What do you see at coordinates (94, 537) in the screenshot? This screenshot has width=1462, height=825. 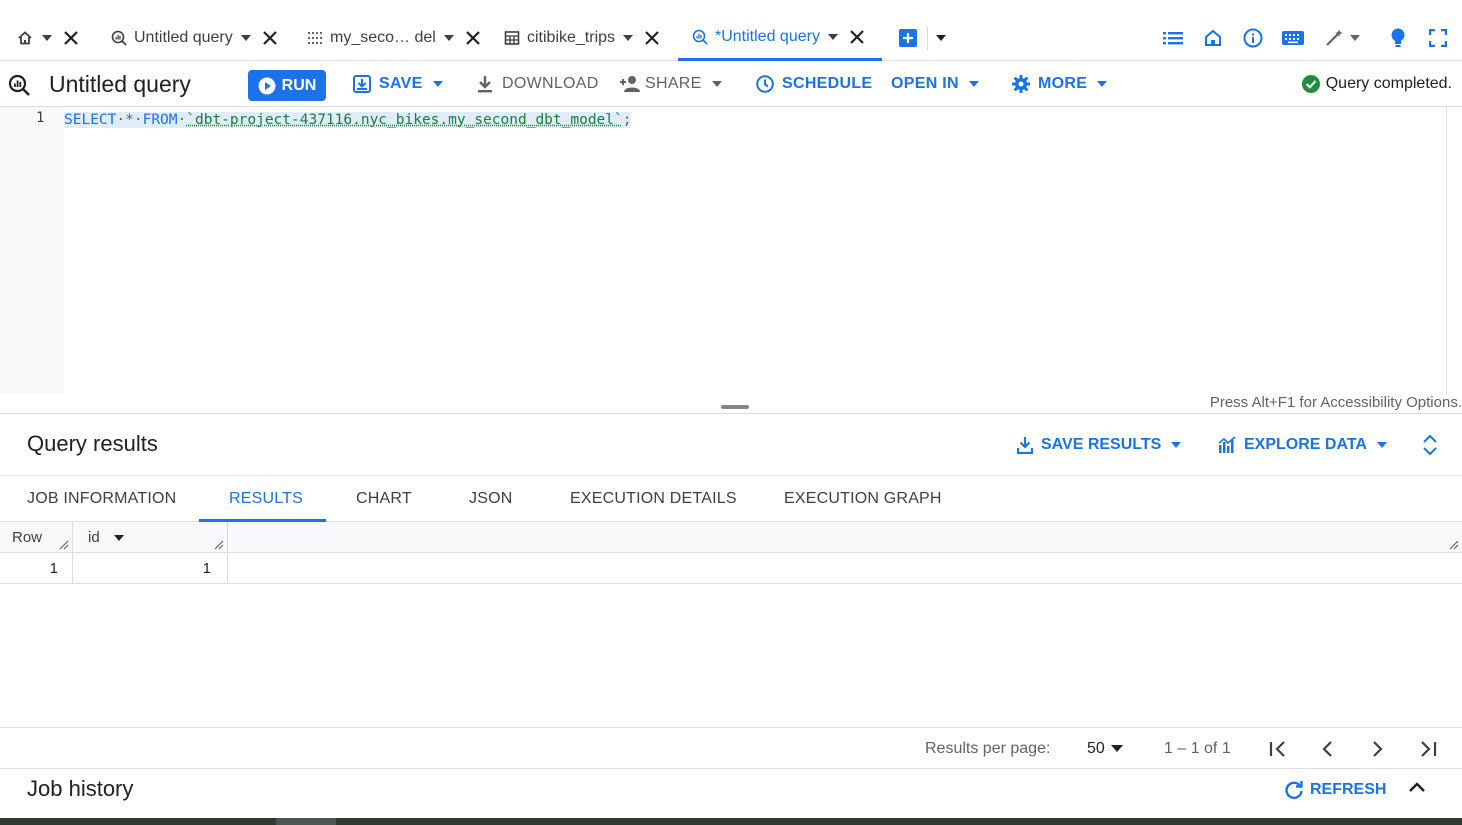 I see `column-header-label: id` at bounding box center [94, 537].